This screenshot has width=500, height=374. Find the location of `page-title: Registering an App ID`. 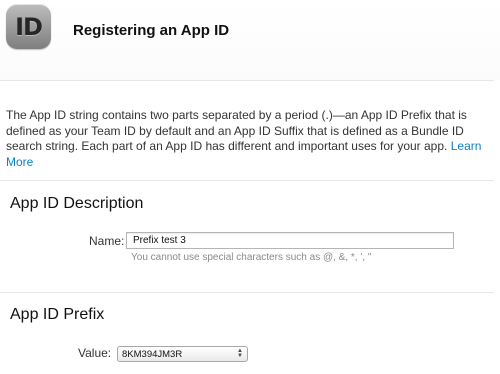

page-title: Registering an App ID is located at coordinates (151, 30).